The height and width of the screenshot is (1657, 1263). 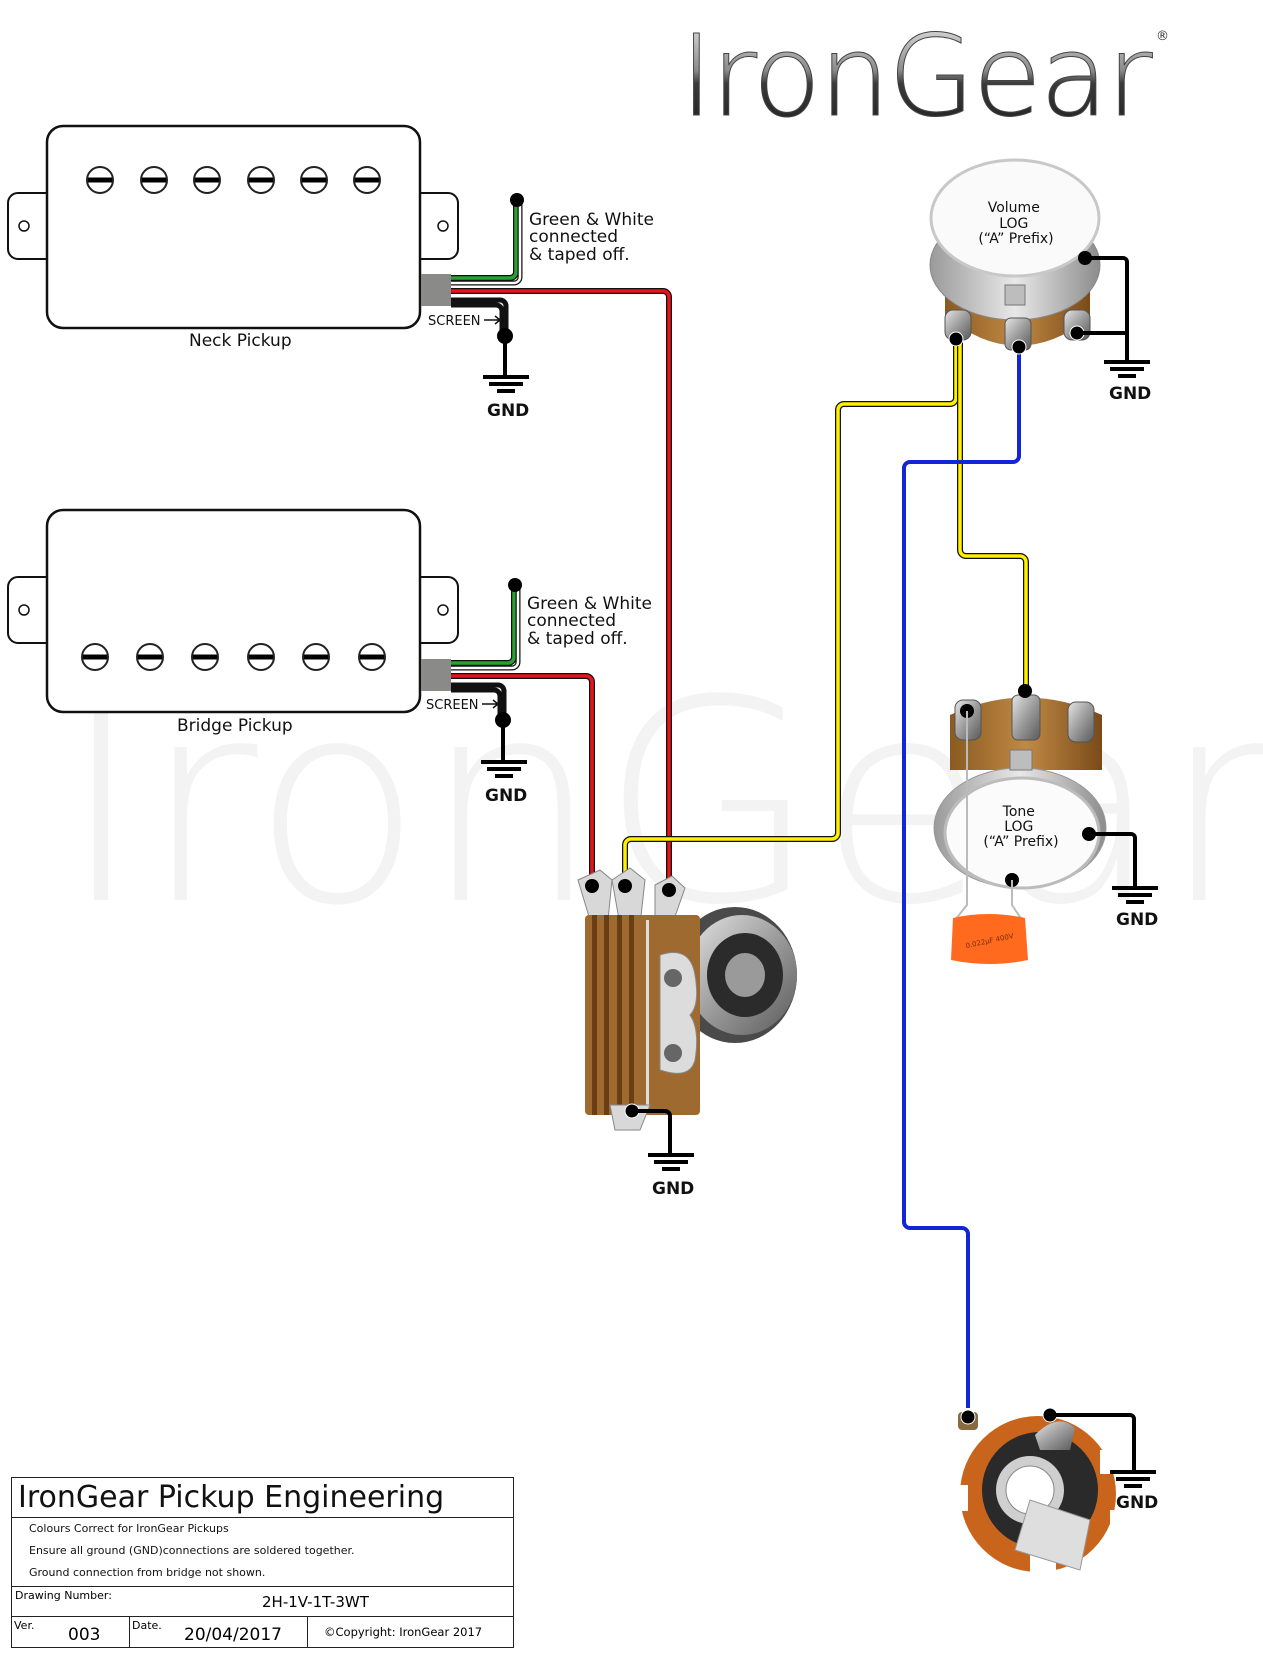 I want to click on lug-input-joint, so click(x=956, y=339).